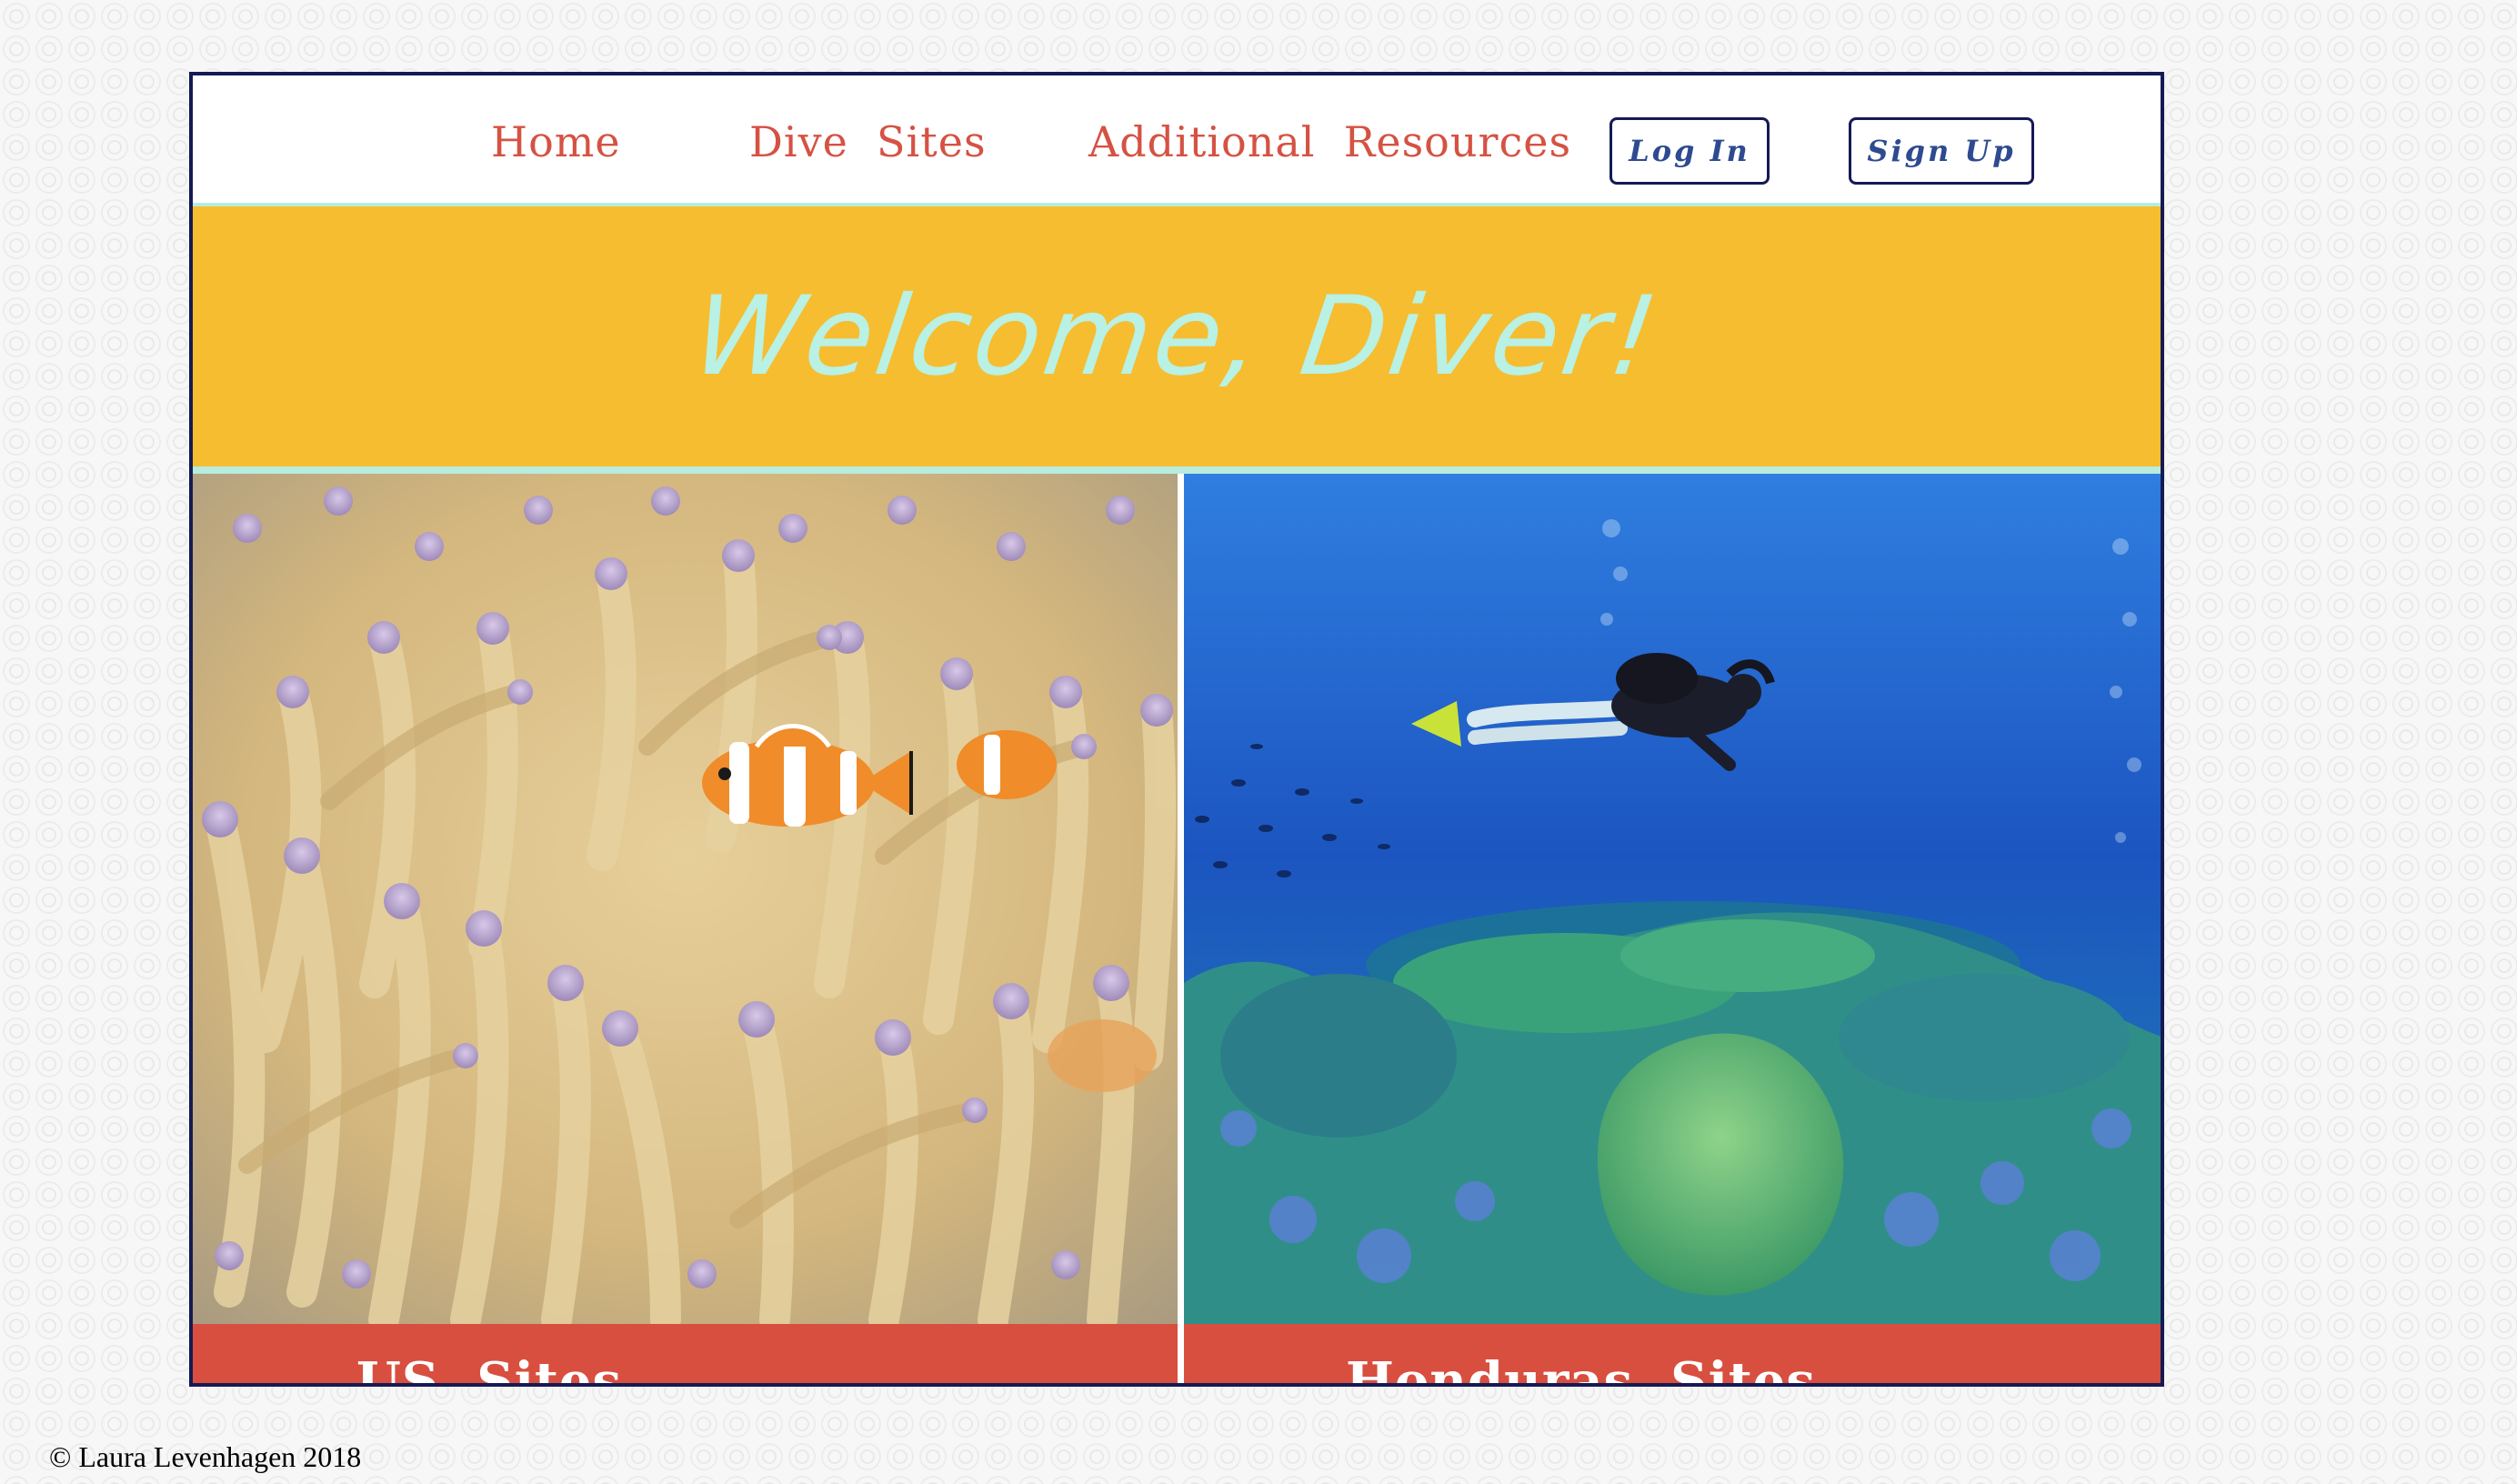 Image resolution: width=2517 pixels, height=1484 pixels. I want to click on signup-button: Sign Up, so click(1942, 151).